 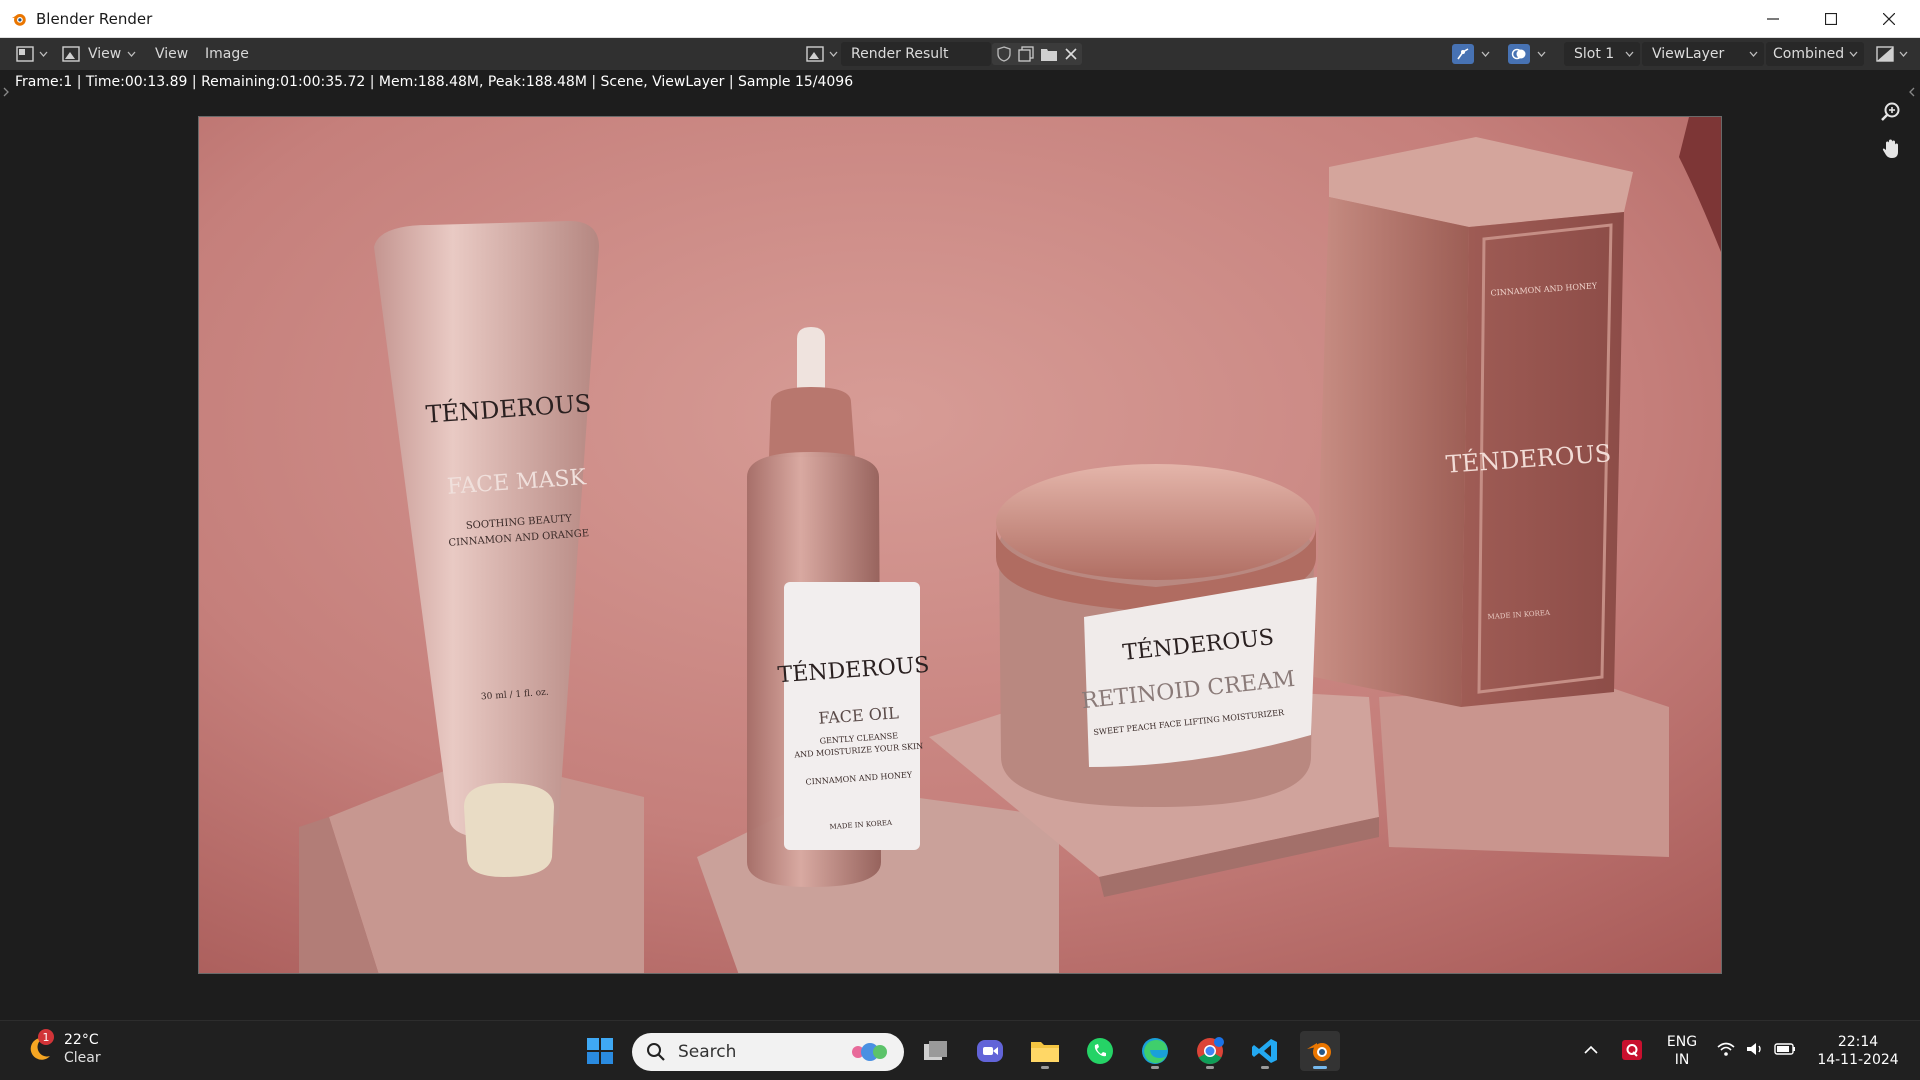 I want to click on editor-type-dropdown, so click(x=31, y=54).